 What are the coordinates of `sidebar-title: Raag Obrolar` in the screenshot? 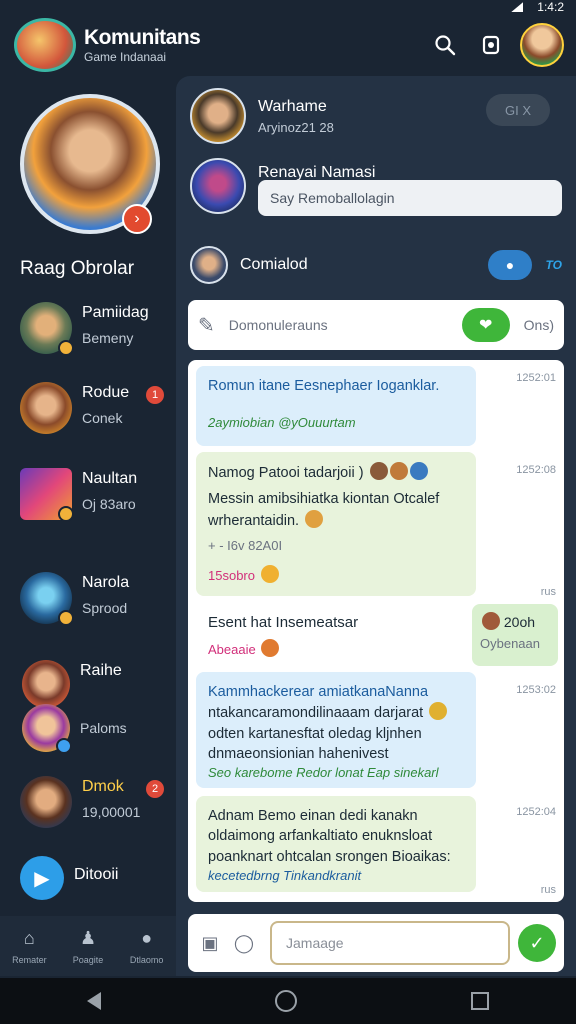 It's located at (77, 268).